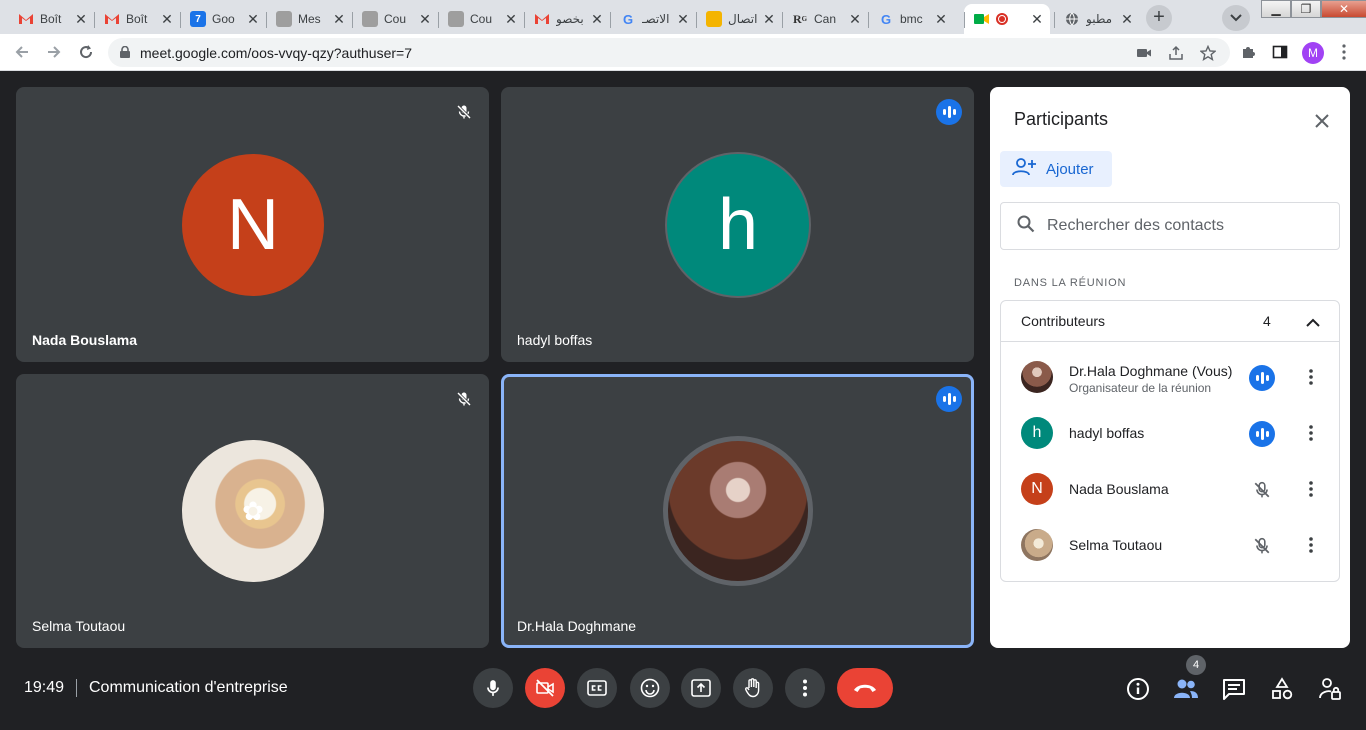 The image size is (1366, 730). I want to click on captions-button, so click(597, 688).